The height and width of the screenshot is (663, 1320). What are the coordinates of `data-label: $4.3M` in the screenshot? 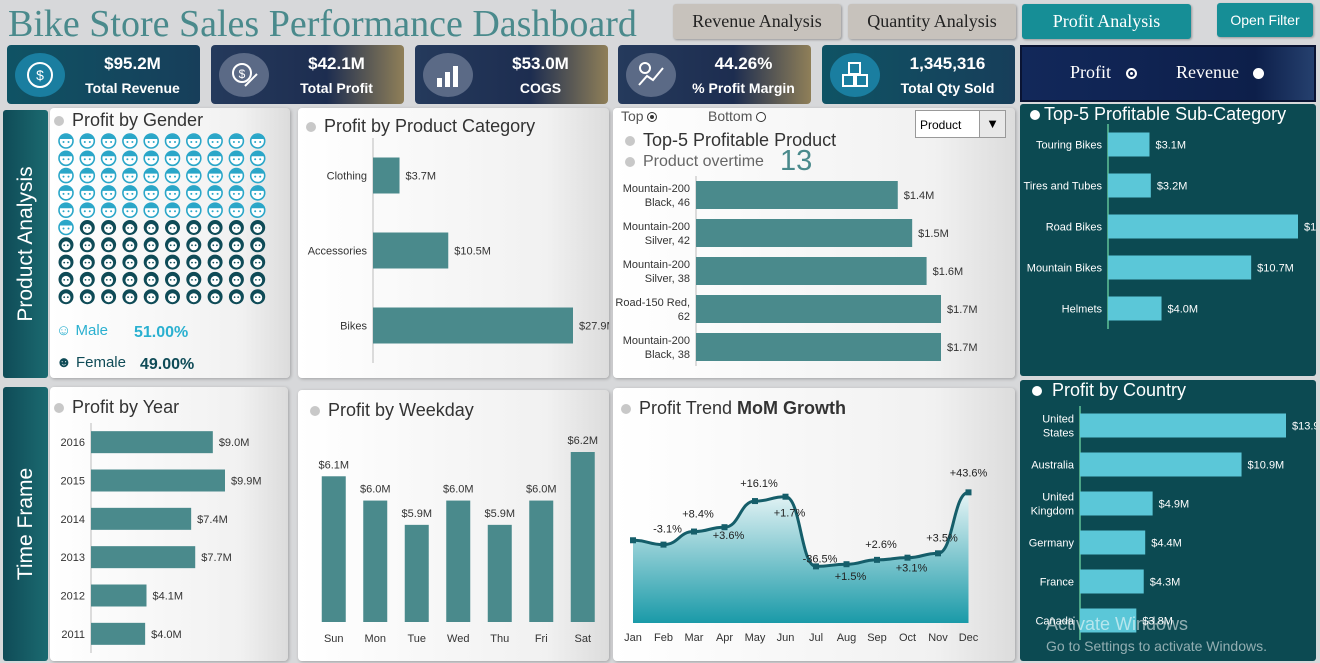 It's located at (1165, 583).